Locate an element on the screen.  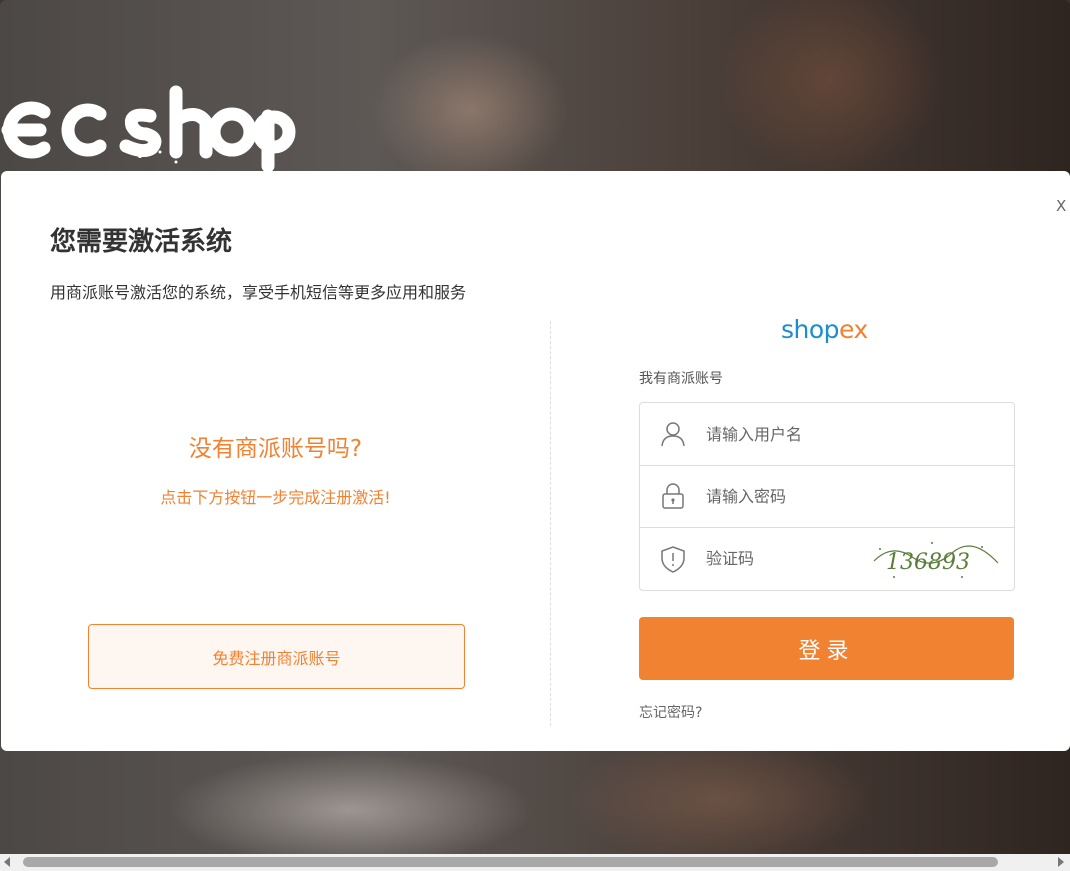
username-row is located at coordinates (827, 434).